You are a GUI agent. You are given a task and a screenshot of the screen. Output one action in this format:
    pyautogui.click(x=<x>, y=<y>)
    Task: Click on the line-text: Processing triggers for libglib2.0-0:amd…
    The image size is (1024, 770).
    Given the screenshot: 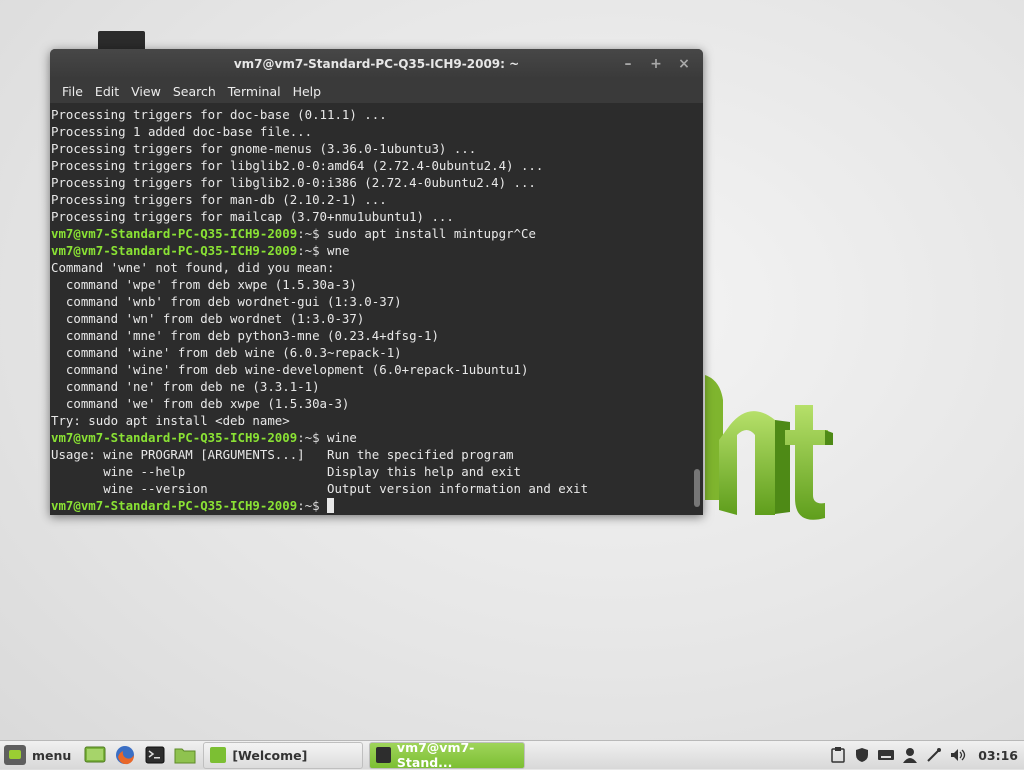 What is the action you would take?
    pyautogui.click(x=297, y=165)
    